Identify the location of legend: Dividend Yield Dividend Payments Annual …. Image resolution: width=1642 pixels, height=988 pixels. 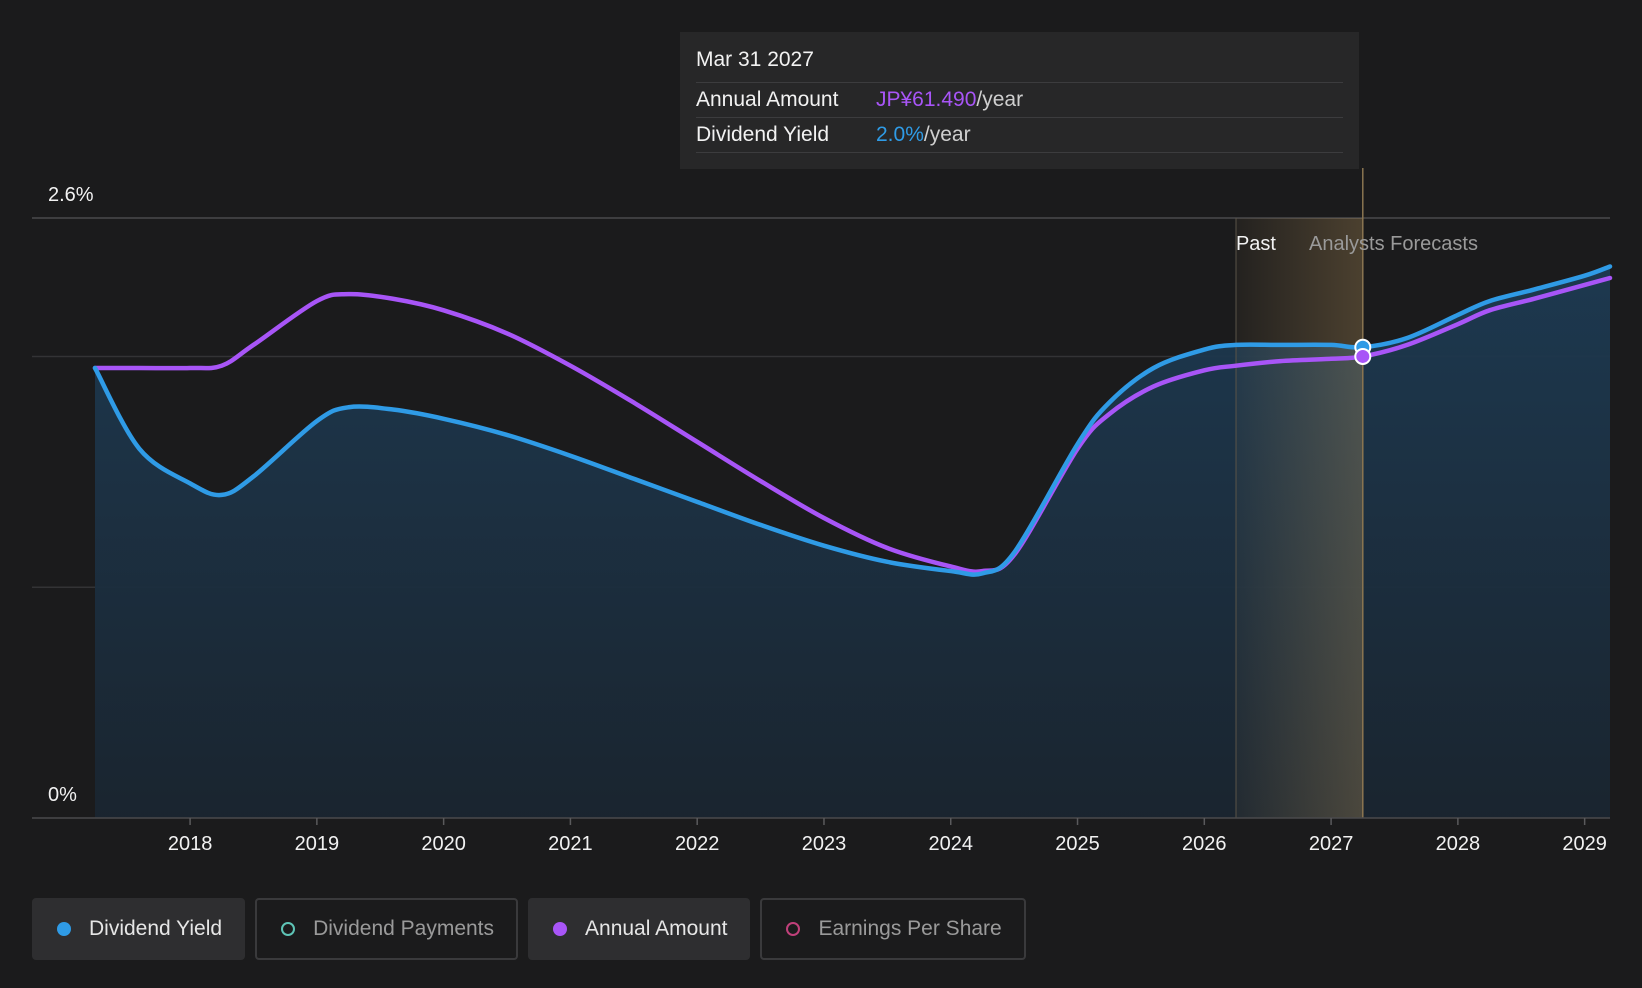
(529, 929).